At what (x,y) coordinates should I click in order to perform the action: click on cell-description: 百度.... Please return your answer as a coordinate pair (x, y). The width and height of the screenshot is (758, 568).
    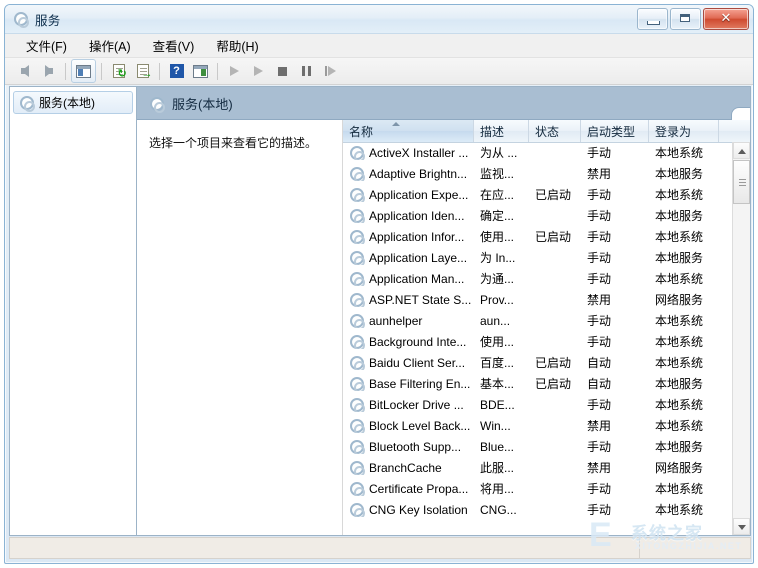
    Looking at the image, I should click on (497, 363).